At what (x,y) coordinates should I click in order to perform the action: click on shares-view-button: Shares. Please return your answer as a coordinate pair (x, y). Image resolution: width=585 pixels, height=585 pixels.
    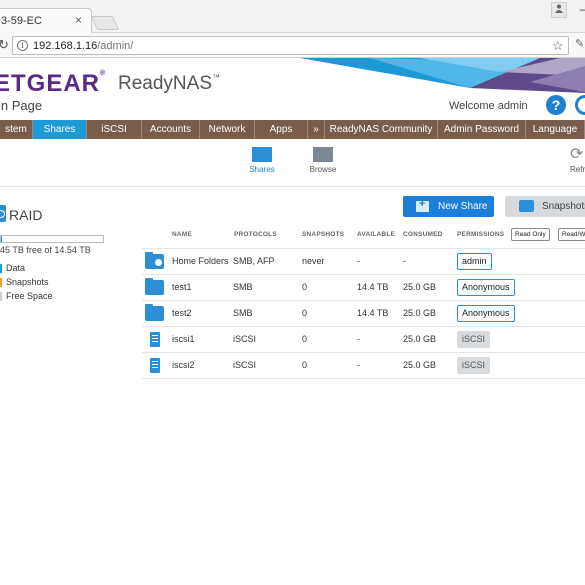
    Looking at the image, I should click on (262, 160).